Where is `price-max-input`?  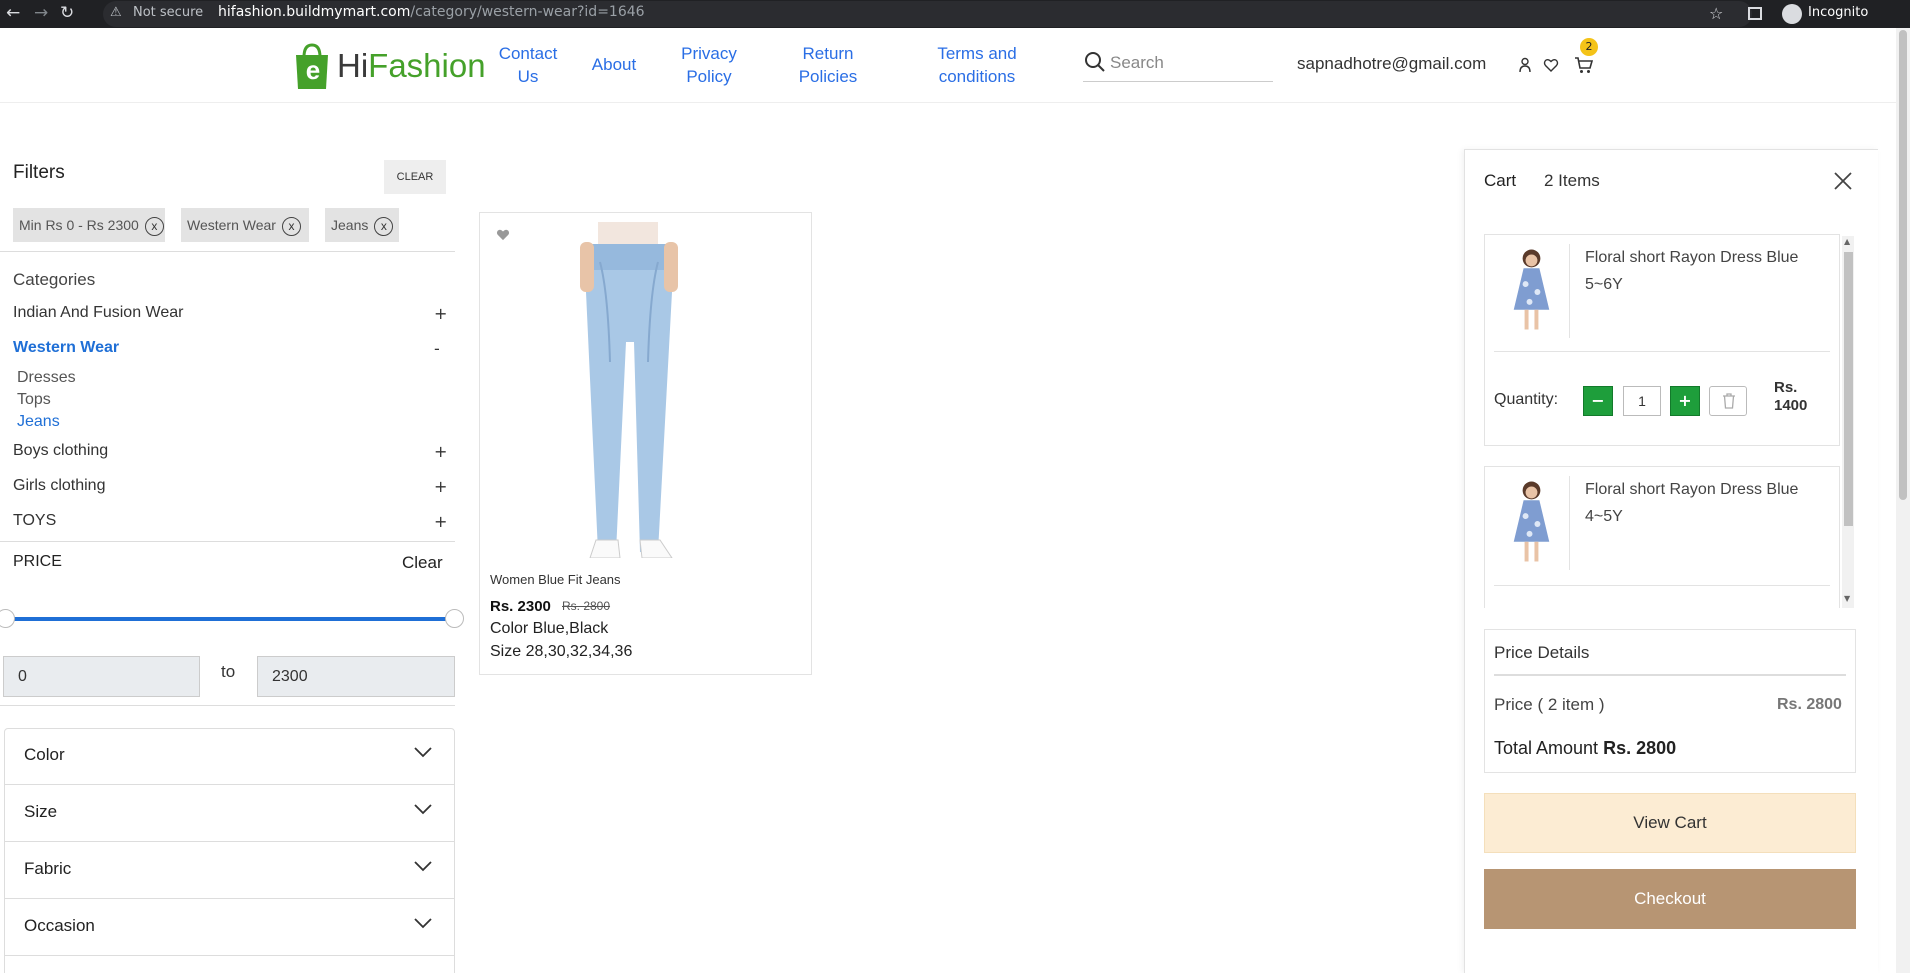
price-max-input is located at coordinates (356, 676).